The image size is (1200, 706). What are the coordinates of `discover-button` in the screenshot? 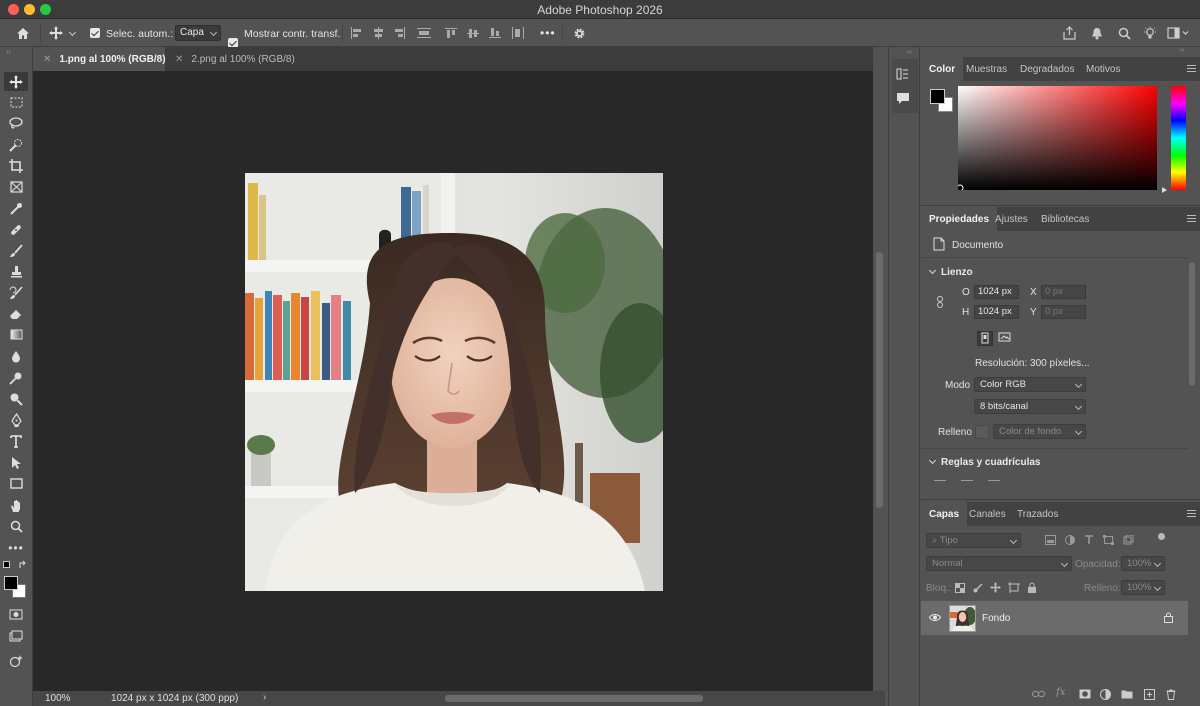 It's located at (1150, 33).